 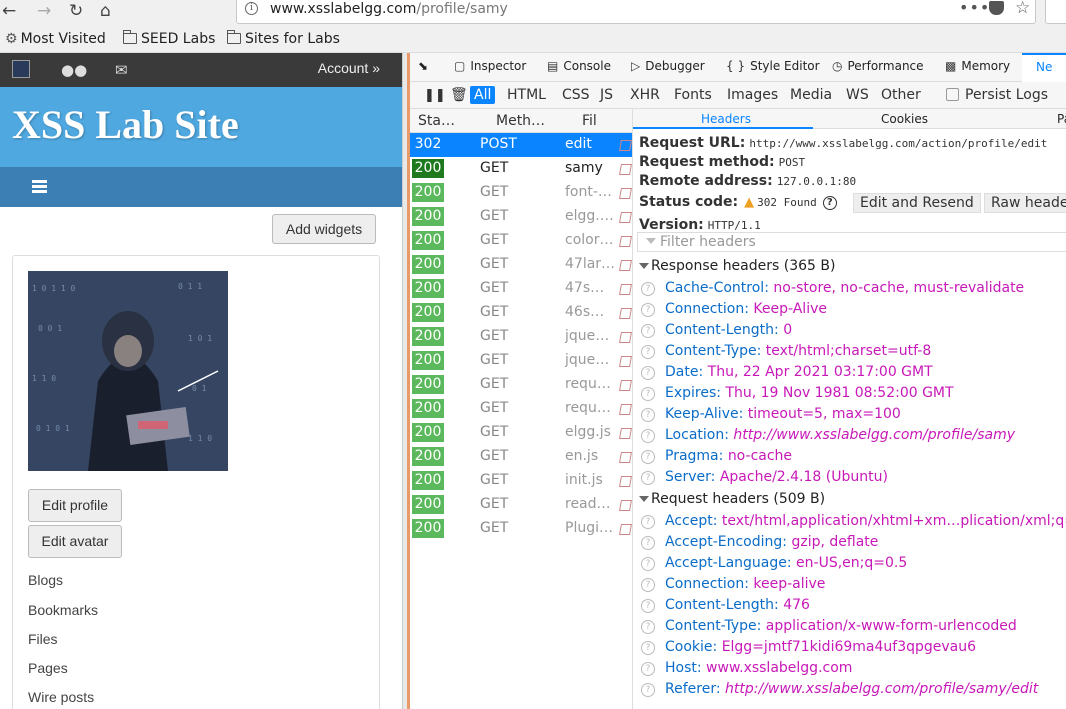 I want to click on filter-js: JS, so click(x=606, y=95).